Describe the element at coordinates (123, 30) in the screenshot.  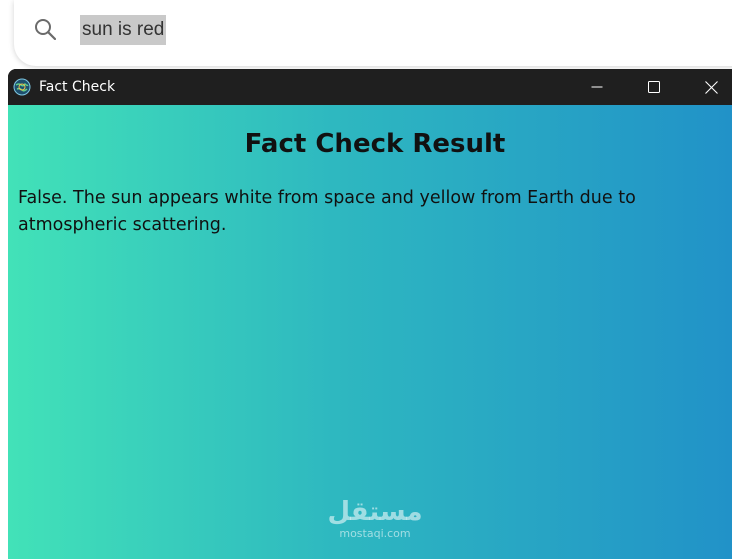
I see `search-query-text: sun is red` at that location.